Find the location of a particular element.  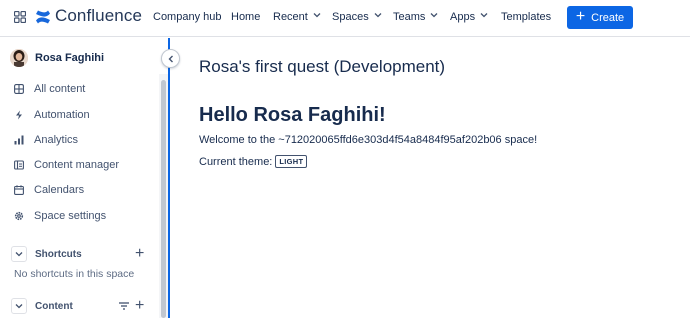

shortcuts-section-header: Shortcuts is located at coordinates (46, 254).